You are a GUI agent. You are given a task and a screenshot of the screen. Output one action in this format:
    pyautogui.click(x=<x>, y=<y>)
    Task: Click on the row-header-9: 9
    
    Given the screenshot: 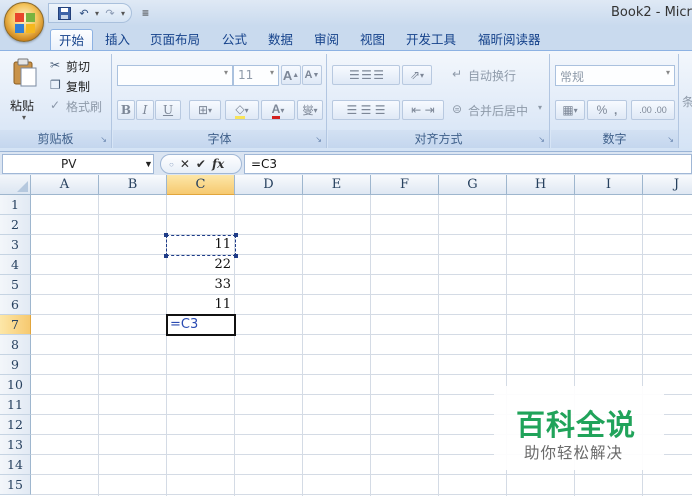 What is the action you would take?
    pyautogui.click(x=15, y=365)
    